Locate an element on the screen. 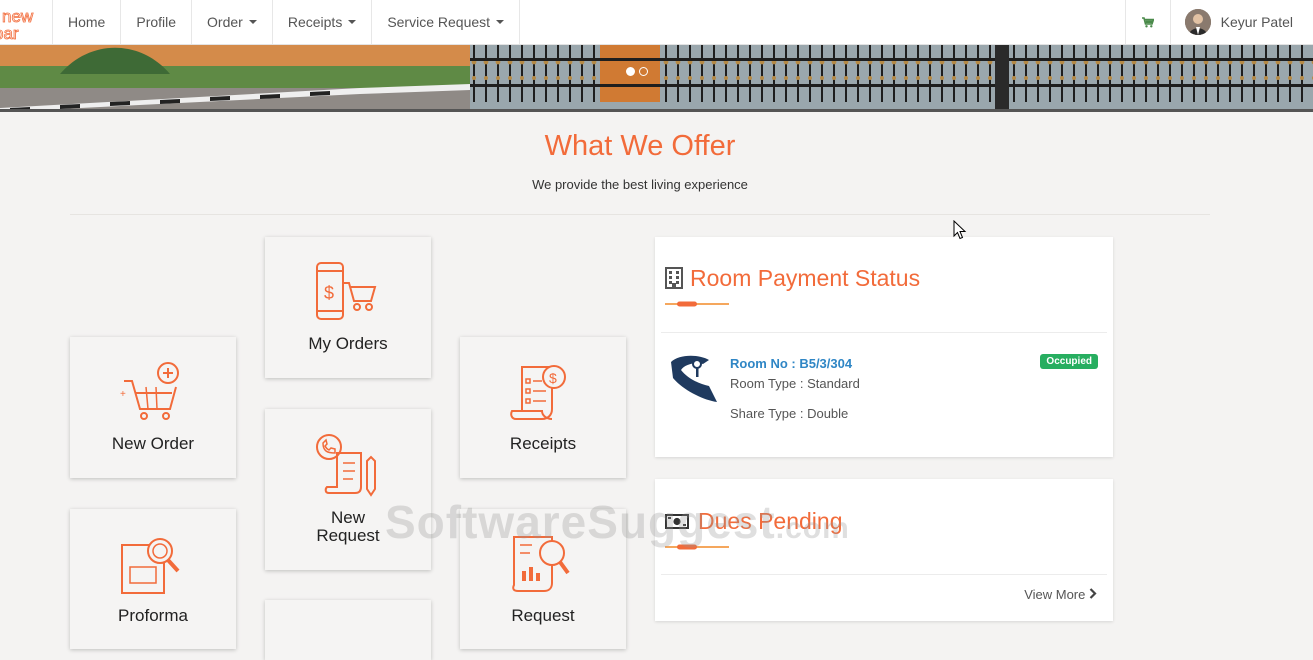  room-key-icon is located at coordinates (694, 378).